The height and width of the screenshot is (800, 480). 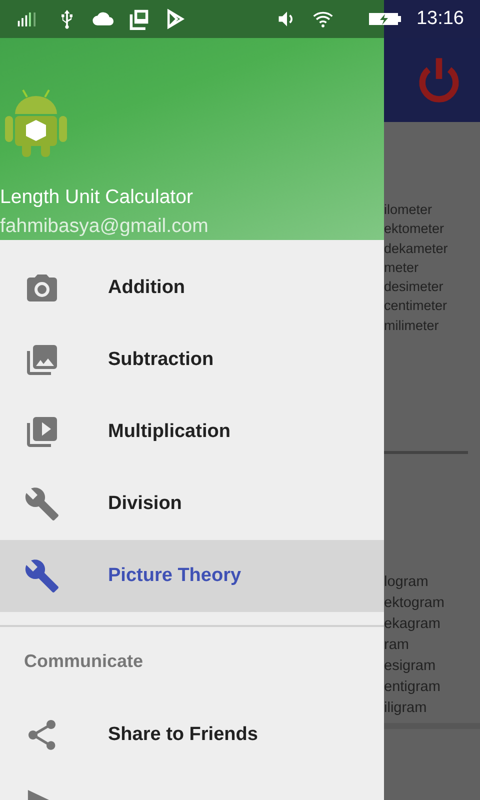 I want to click on clock-time: 13:16, so click(x=440, y=19).